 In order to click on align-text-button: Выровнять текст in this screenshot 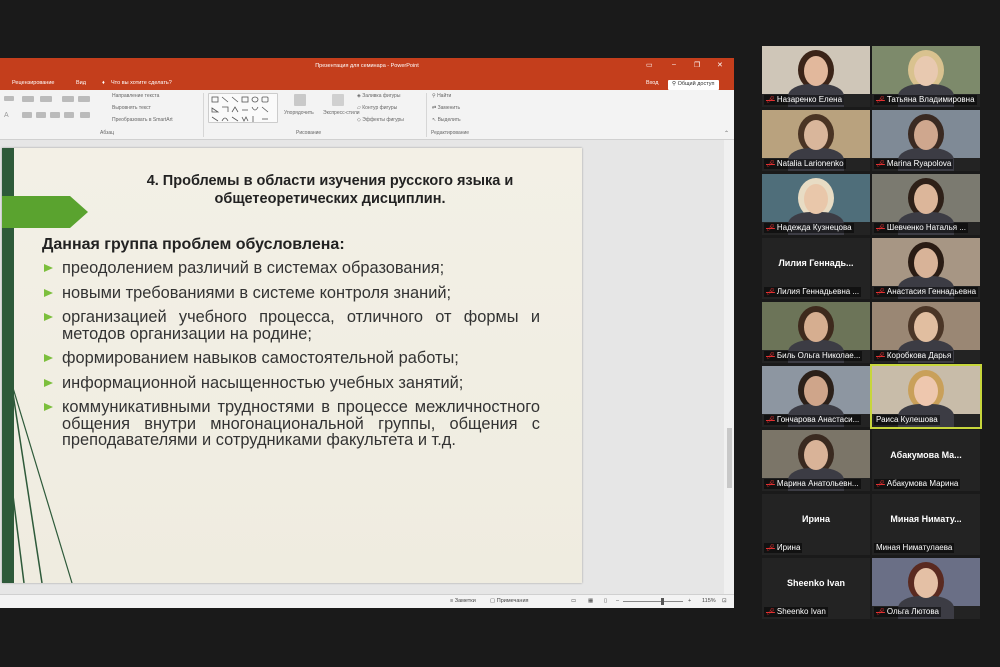, I will do `click(131, 108)`.